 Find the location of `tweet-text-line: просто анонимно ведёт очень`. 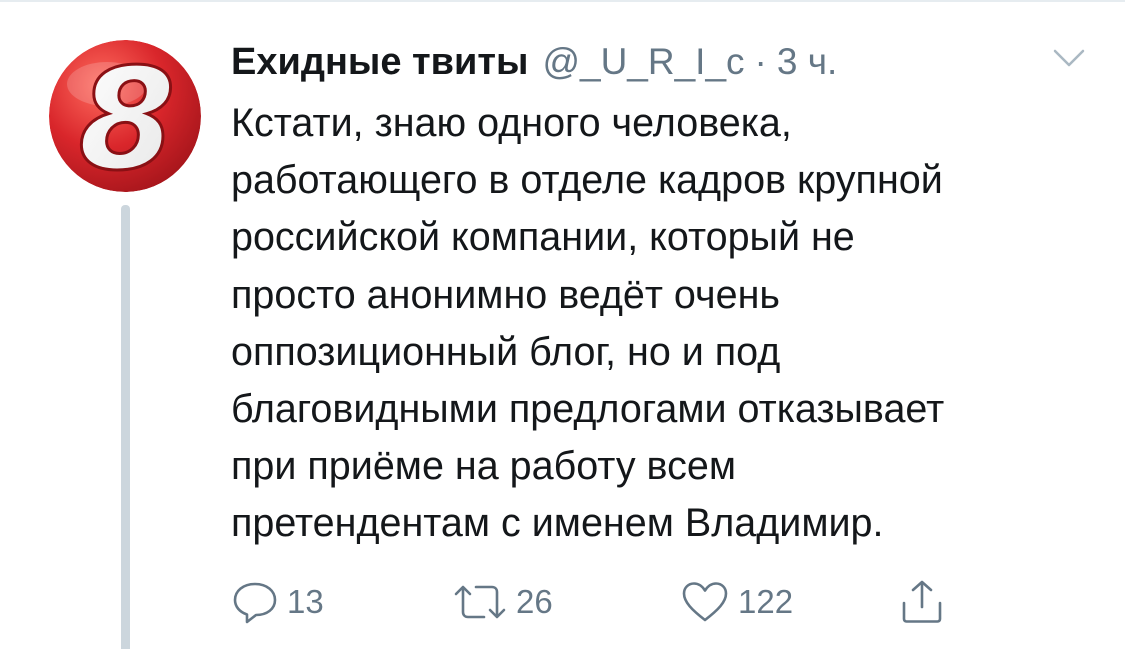

tweet-text-line: просто анонимно ведёт очень is located at coordinates (505, 294).